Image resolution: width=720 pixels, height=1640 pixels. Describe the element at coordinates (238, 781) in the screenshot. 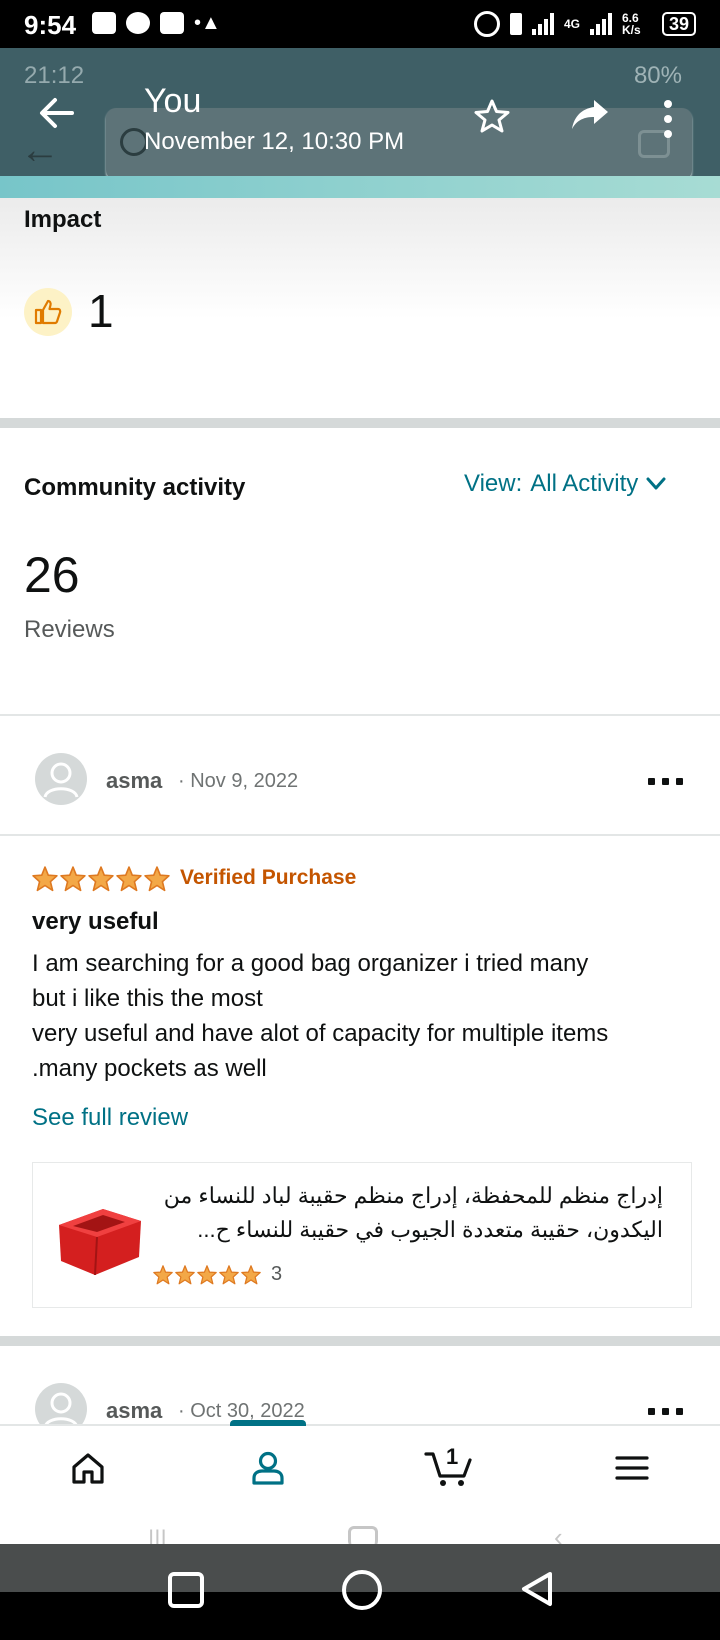

I see `review-date: · Nov 9, 2022` at that location.